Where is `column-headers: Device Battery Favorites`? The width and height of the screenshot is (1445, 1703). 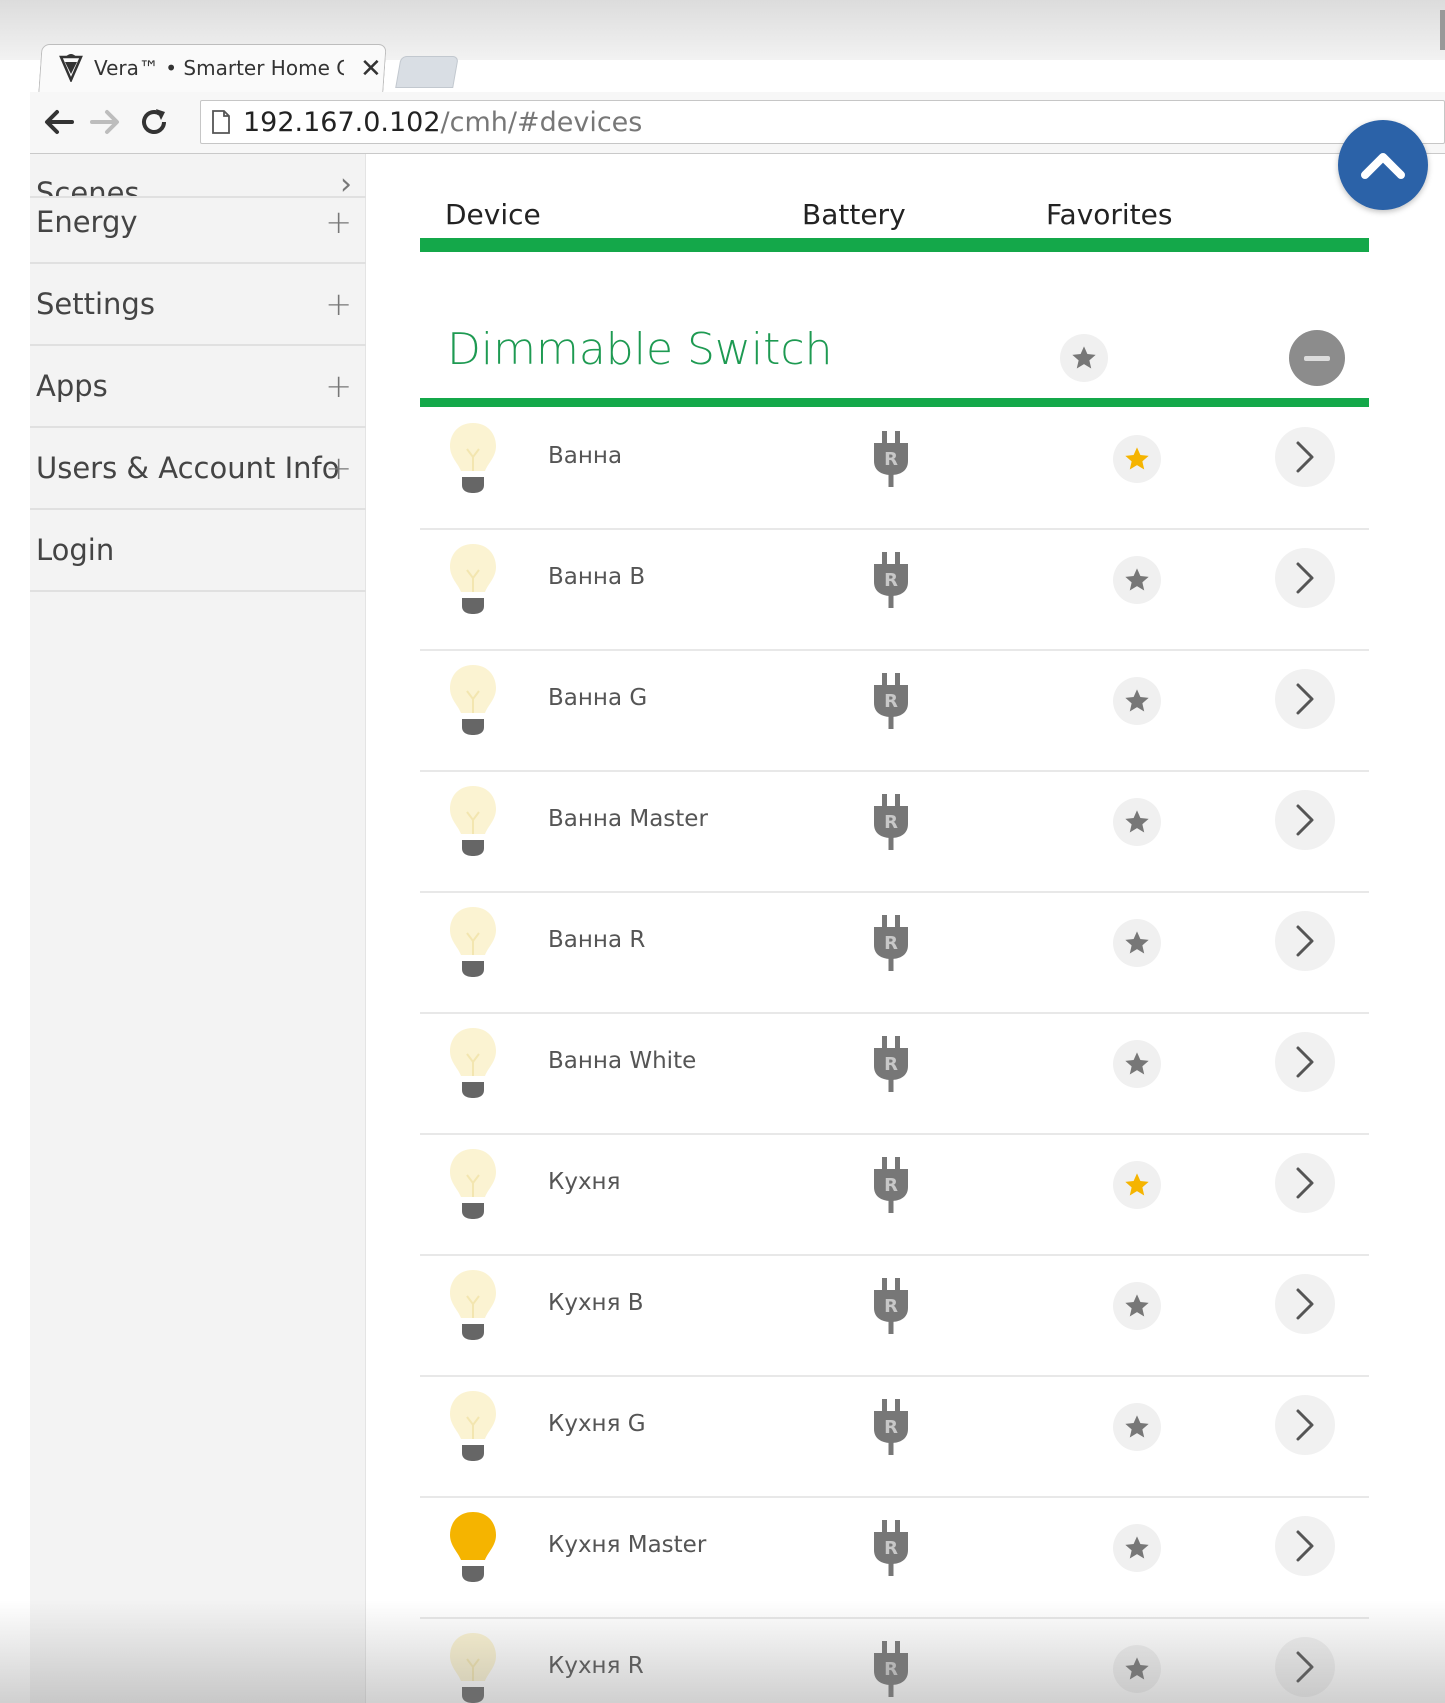 column-headers: Device Battery Favorites is located at coordinates (894, 218).